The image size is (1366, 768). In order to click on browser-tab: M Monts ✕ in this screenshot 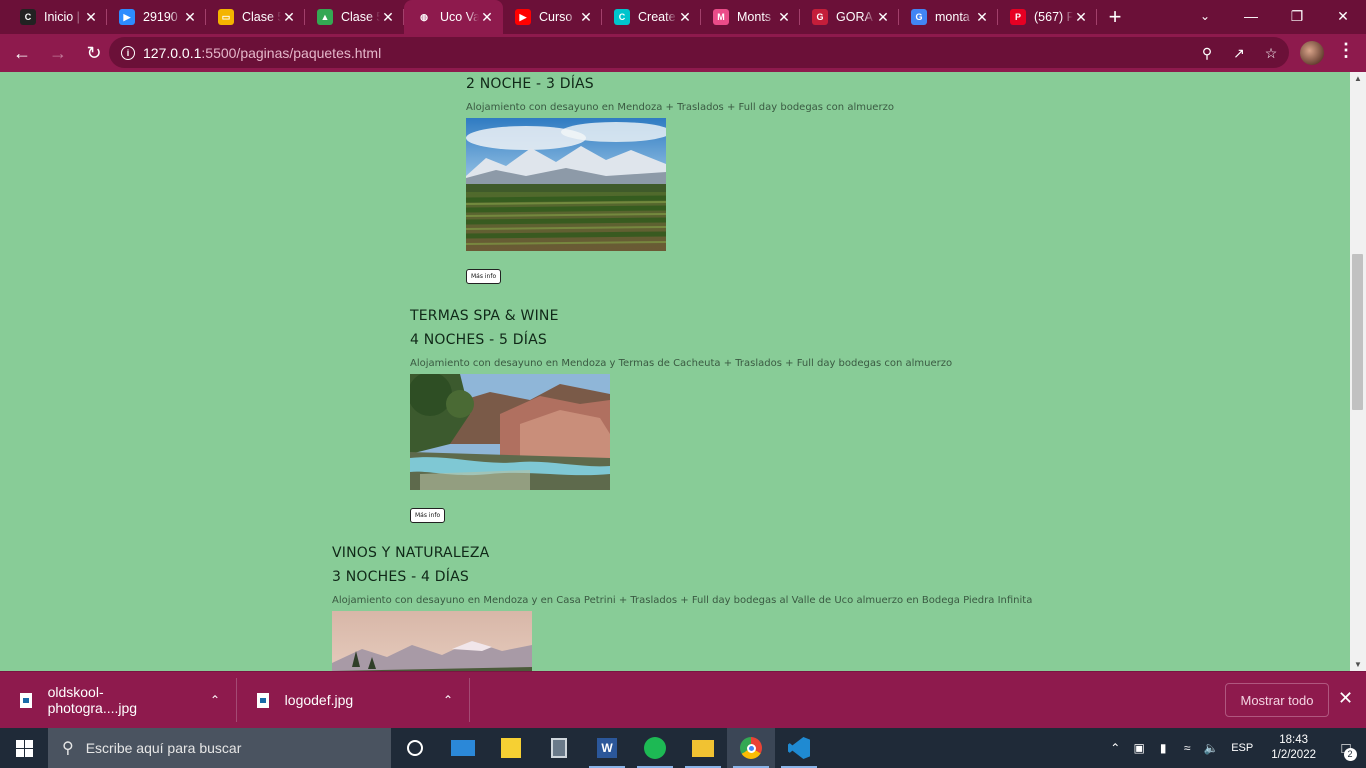, I will do `click(750, 17)`.